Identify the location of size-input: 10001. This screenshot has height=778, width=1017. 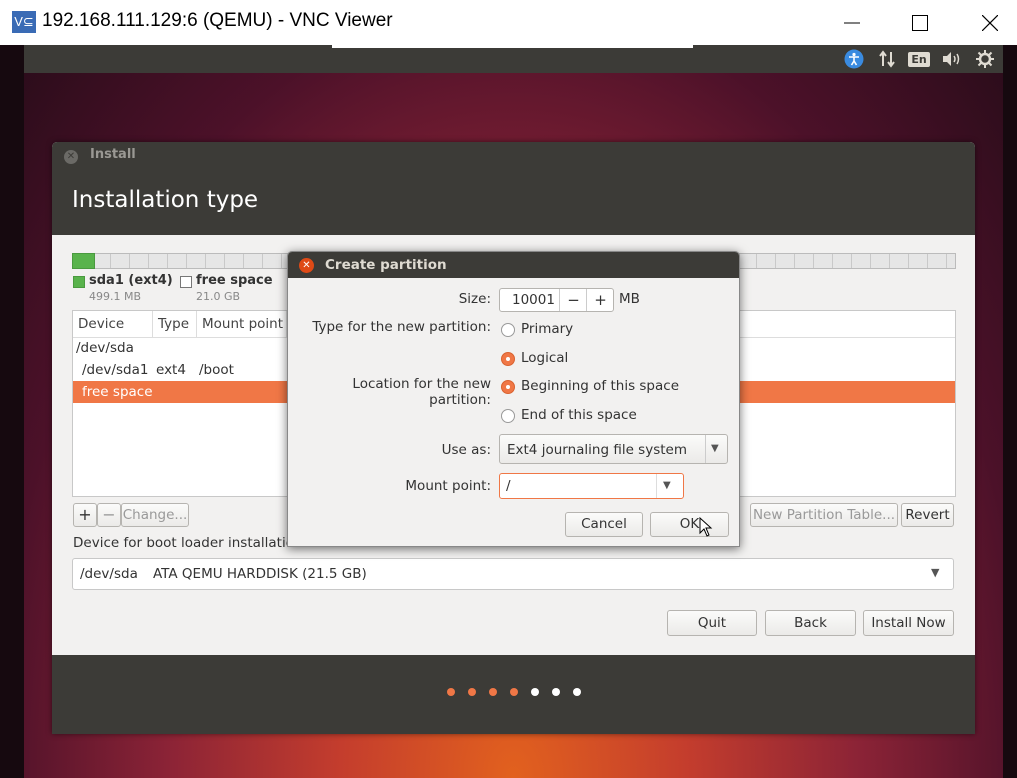
(533, 300).